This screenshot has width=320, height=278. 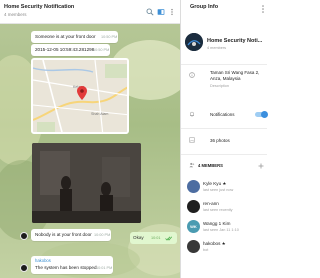 I want to click on message-text: 2015-12-05 10:59:43.281298, so click(x=65, y=49).